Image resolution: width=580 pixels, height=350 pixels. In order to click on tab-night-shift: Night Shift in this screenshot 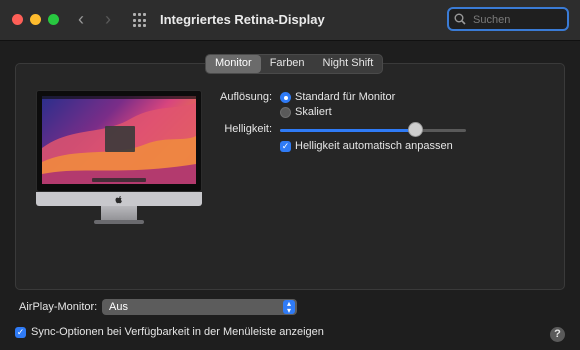, I will do `click(348, 64)`.